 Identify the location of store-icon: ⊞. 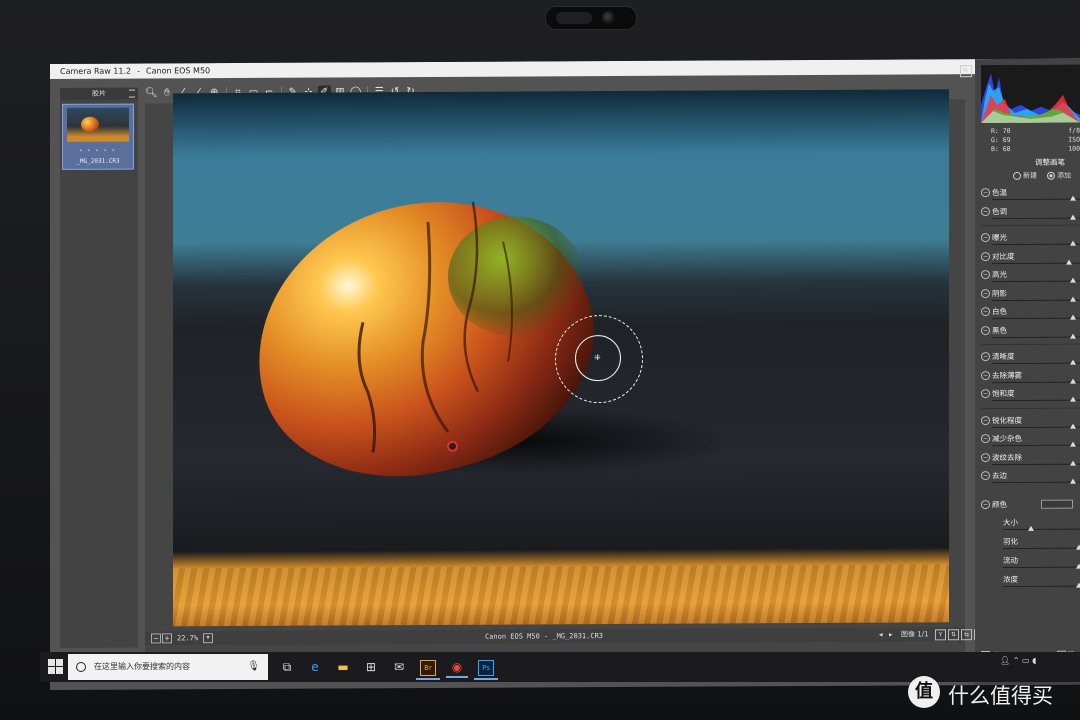
(371, 667).